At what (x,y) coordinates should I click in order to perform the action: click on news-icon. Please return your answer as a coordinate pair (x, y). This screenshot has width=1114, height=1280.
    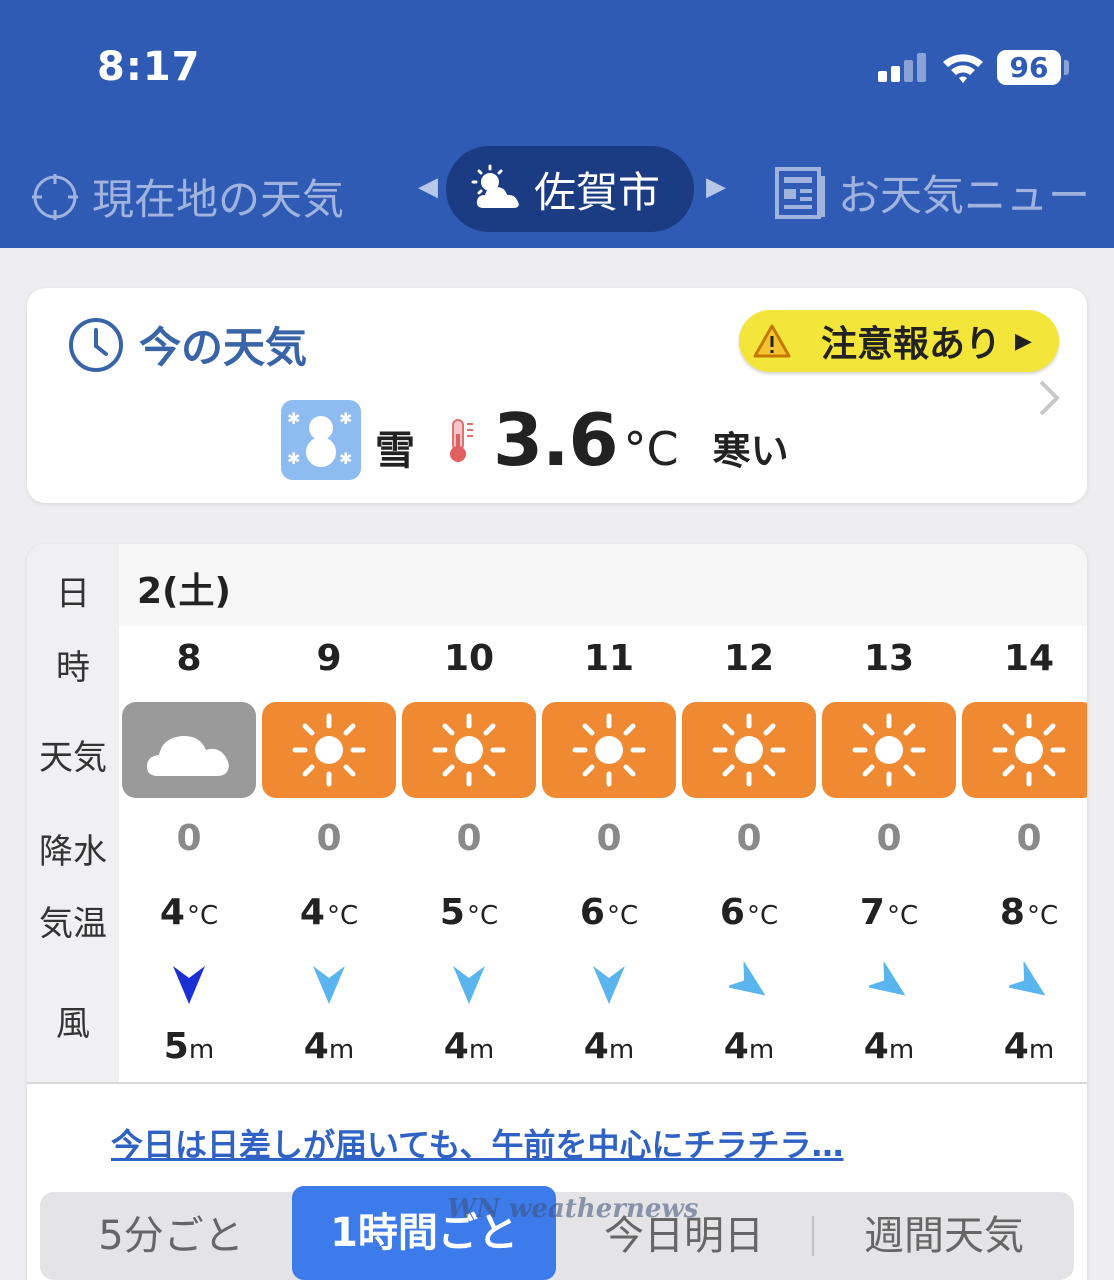
    Looking at the image, I should click on (800, 192).